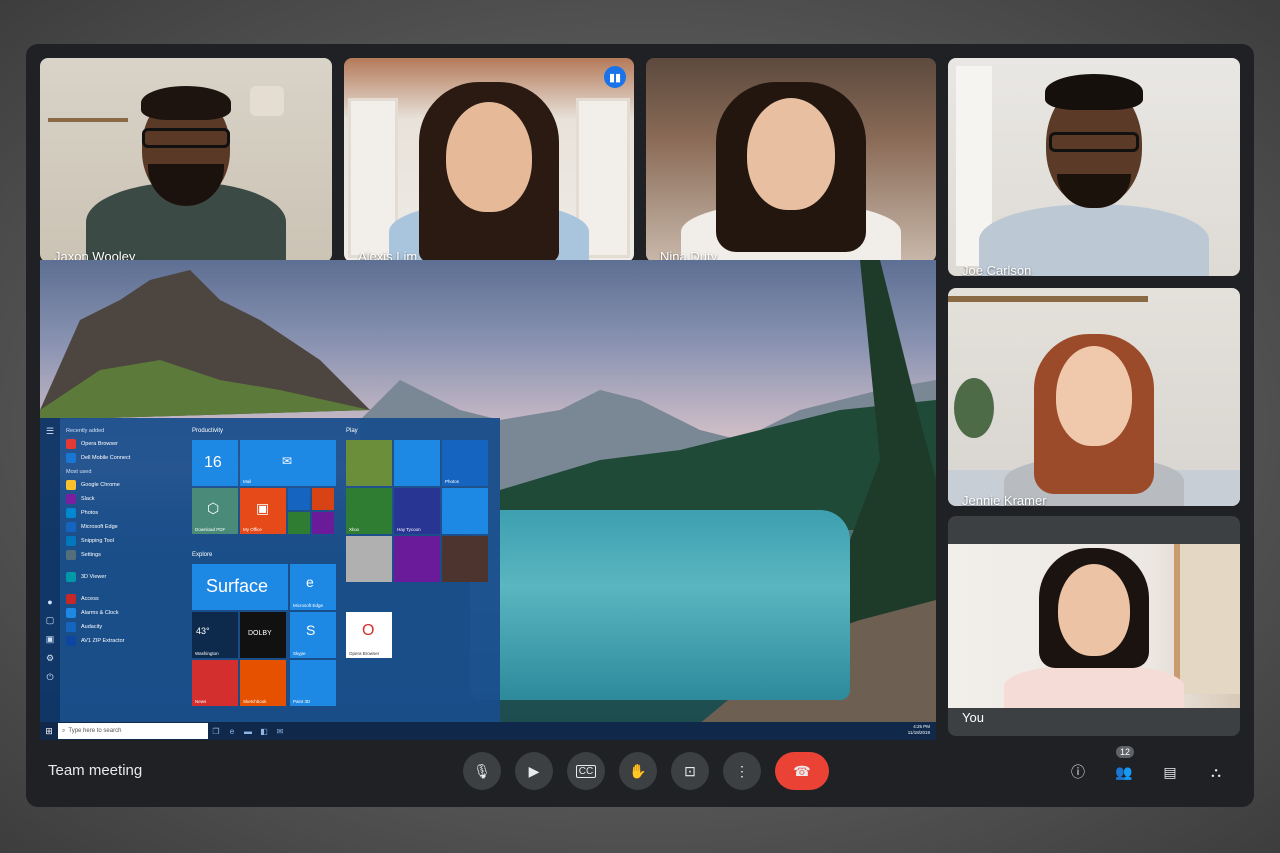  I want to click on search-icon: ⌕, so click(64, 730).